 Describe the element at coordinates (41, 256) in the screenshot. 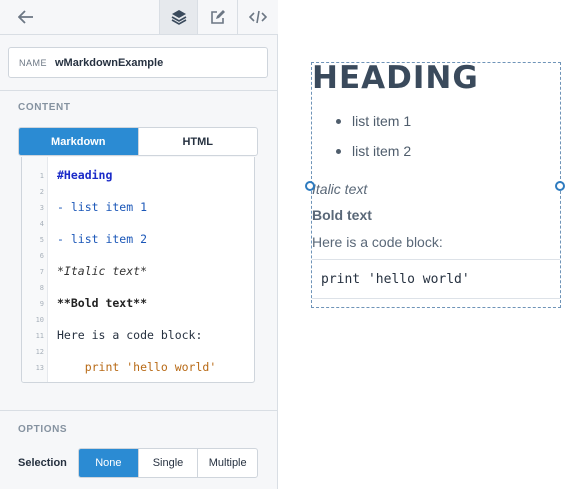

I see `line-number: 6` at that location.